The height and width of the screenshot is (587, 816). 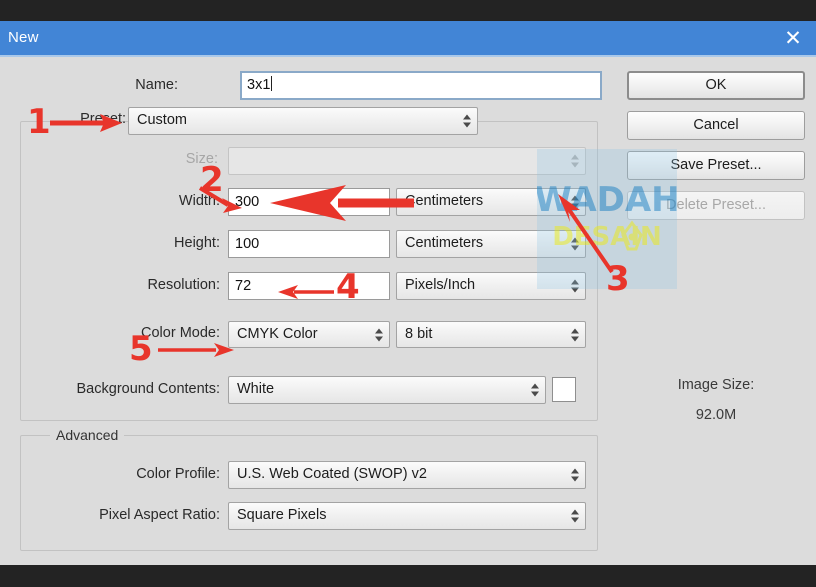 What do you see at coordinates (716, 125) in the screenshot?
I see `cancel-button: Cancel` at bounding box center [716, 125].